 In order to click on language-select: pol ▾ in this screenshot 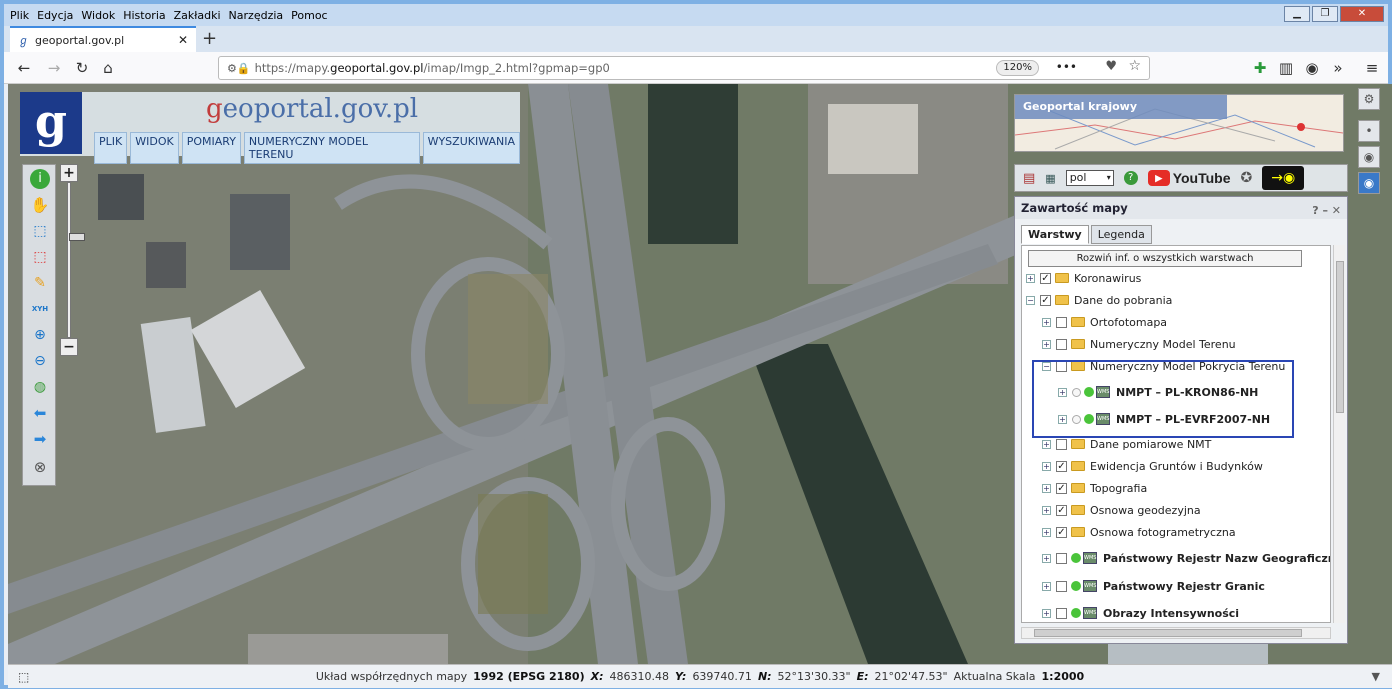, I will do `click(1089, 178)`.